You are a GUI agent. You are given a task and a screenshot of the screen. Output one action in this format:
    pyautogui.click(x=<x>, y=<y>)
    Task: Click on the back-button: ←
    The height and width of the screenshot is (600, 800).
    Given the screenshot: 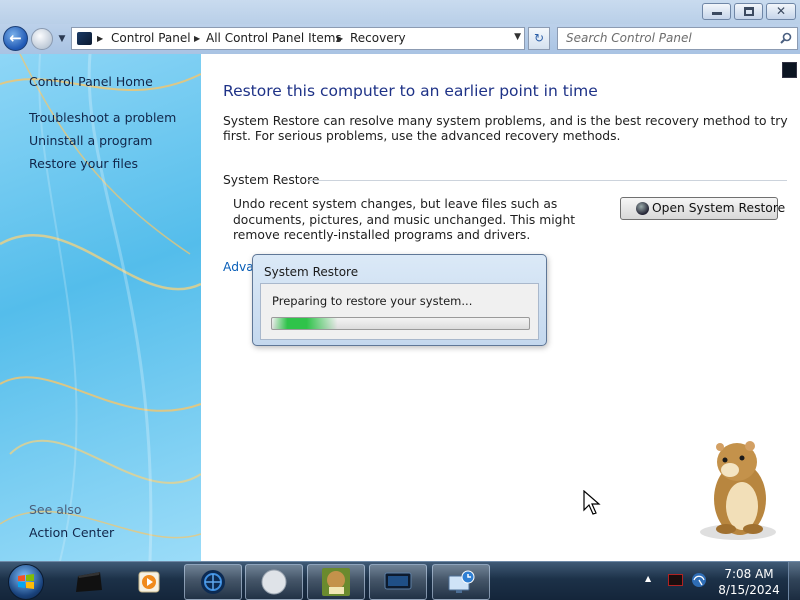 What is the action you would take?
    pyautogui.click(x=15, y=38)
    